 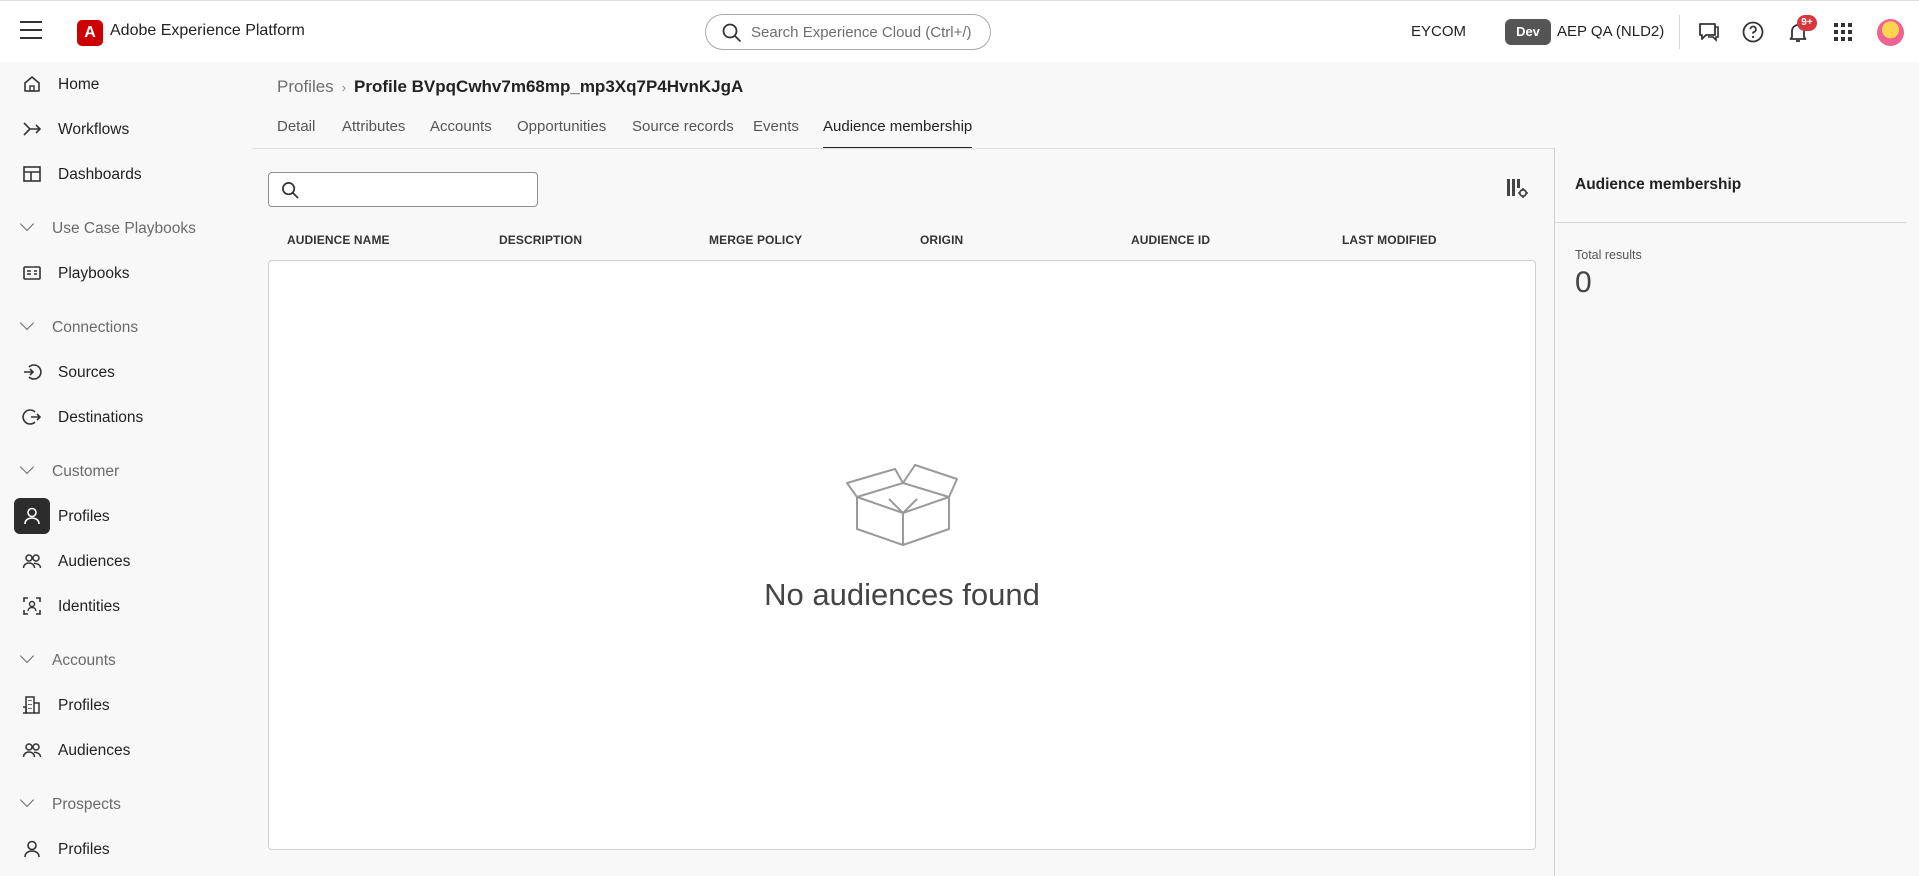 What do you see at coordinates (461, 126) in the screenshot?
I see `tab-accounts: Accounts` at bounding box center [461, 126].